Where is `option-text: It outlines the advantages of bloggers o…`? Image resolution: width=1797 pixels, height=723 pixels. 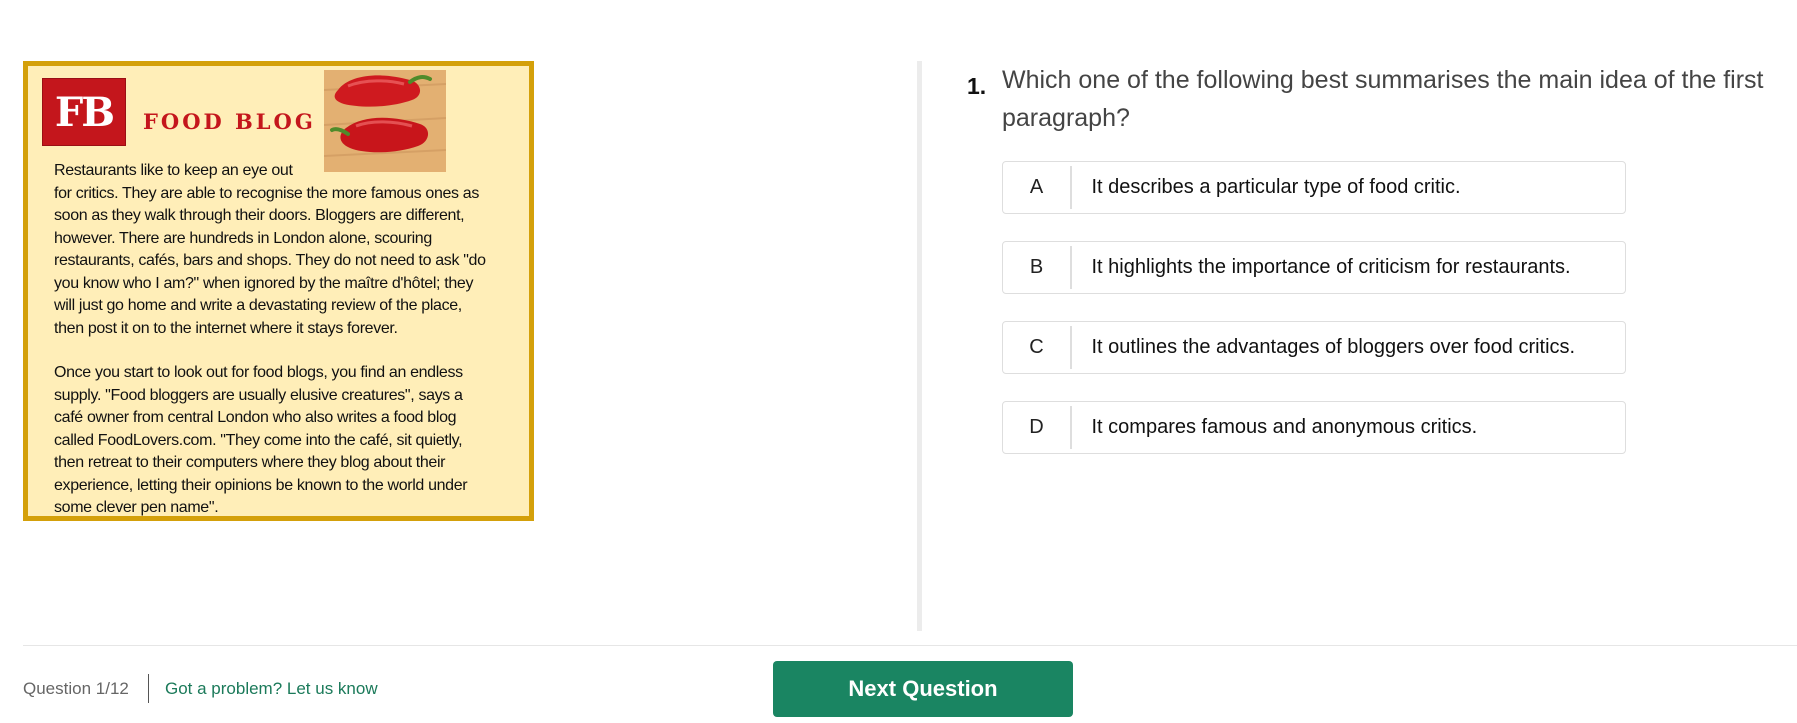 option-text: It outlines the advantages of bloggers o… is located at coordinates (1333, 347).